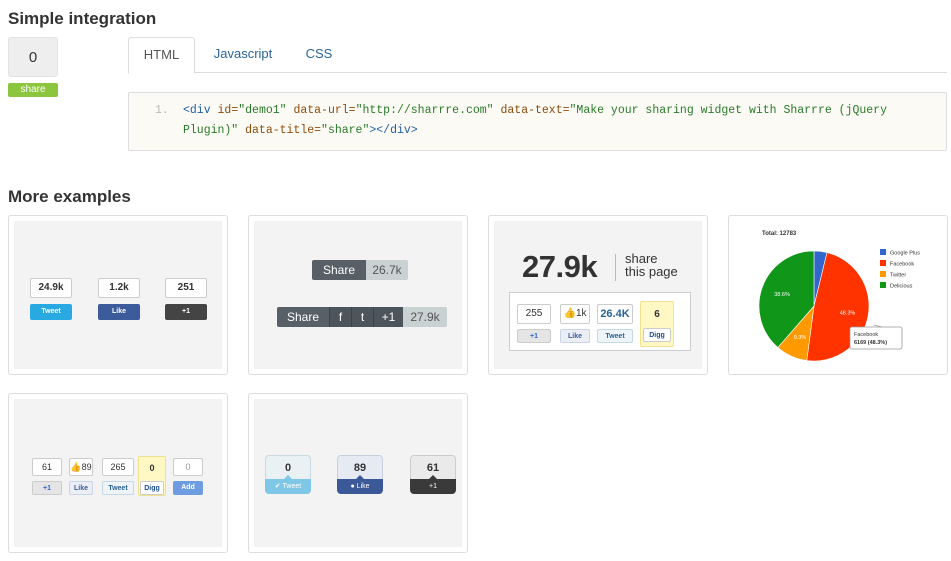  I want to click on total-share-count: 27.9k, so click(560, 266).